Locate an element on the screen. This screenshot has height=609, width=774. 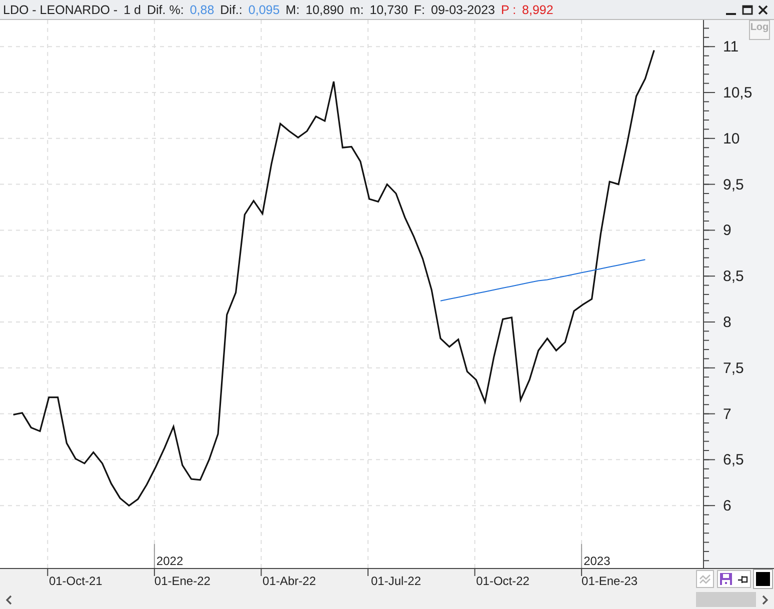
y-axis-label: 6 is located at coordinates (727, 506).